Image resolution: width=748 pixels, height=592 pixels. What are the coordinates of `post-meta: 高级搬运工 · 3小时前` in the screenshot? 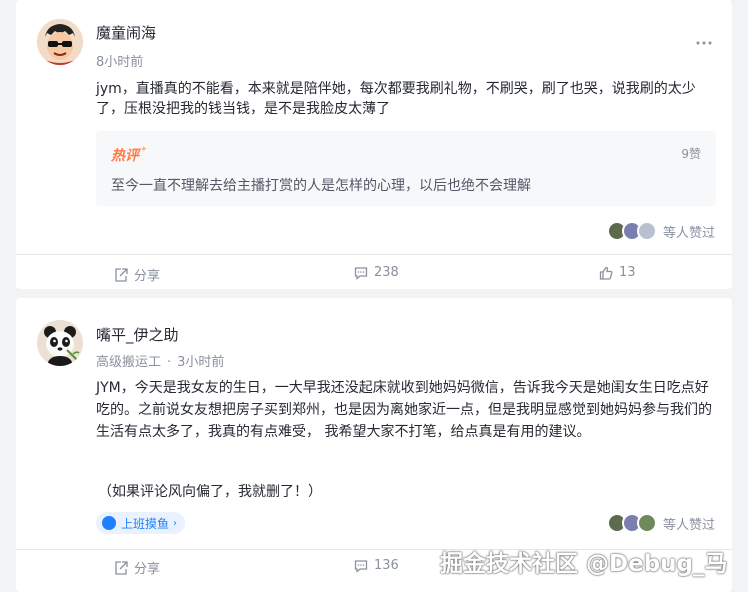 It's located at (160, 360).